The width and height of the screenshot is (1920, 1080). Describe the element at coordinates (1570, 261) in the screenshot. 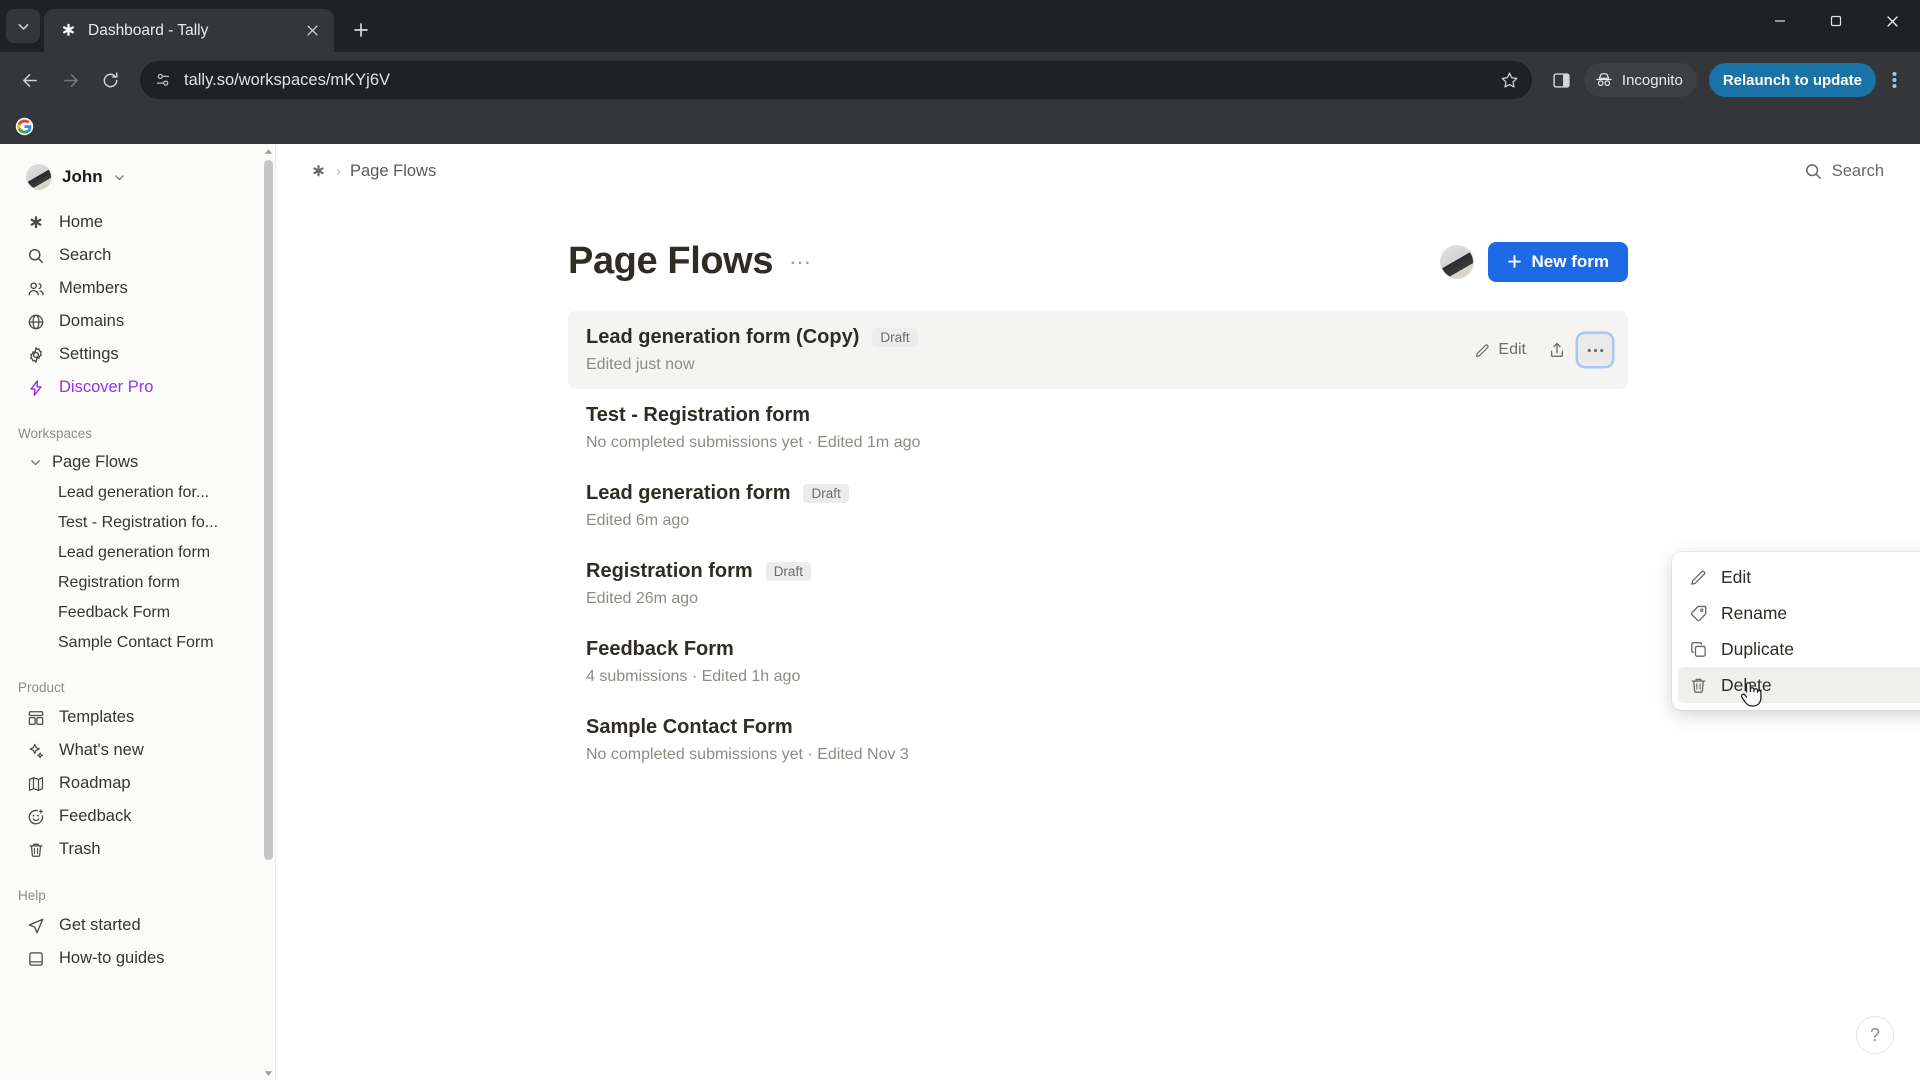

I see `new-form-label: New form` at that location.